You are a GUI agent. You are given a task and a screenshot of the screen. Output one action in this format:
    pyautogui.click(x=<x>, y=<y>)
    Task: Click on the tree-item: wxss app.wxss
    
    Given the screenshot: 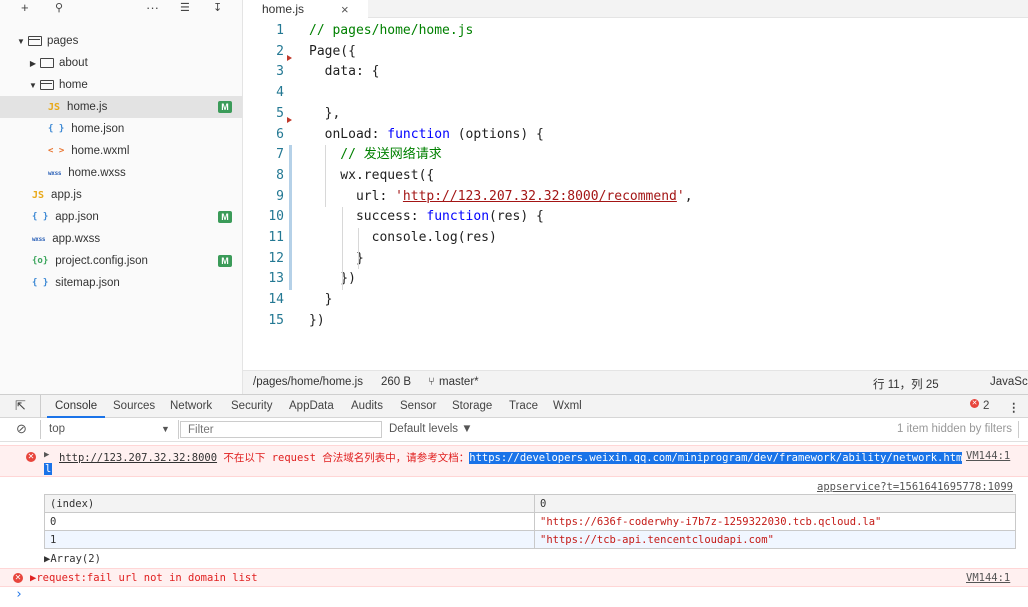 What is the action you would take?
    pyautogui.click(x=121, y=239)
    